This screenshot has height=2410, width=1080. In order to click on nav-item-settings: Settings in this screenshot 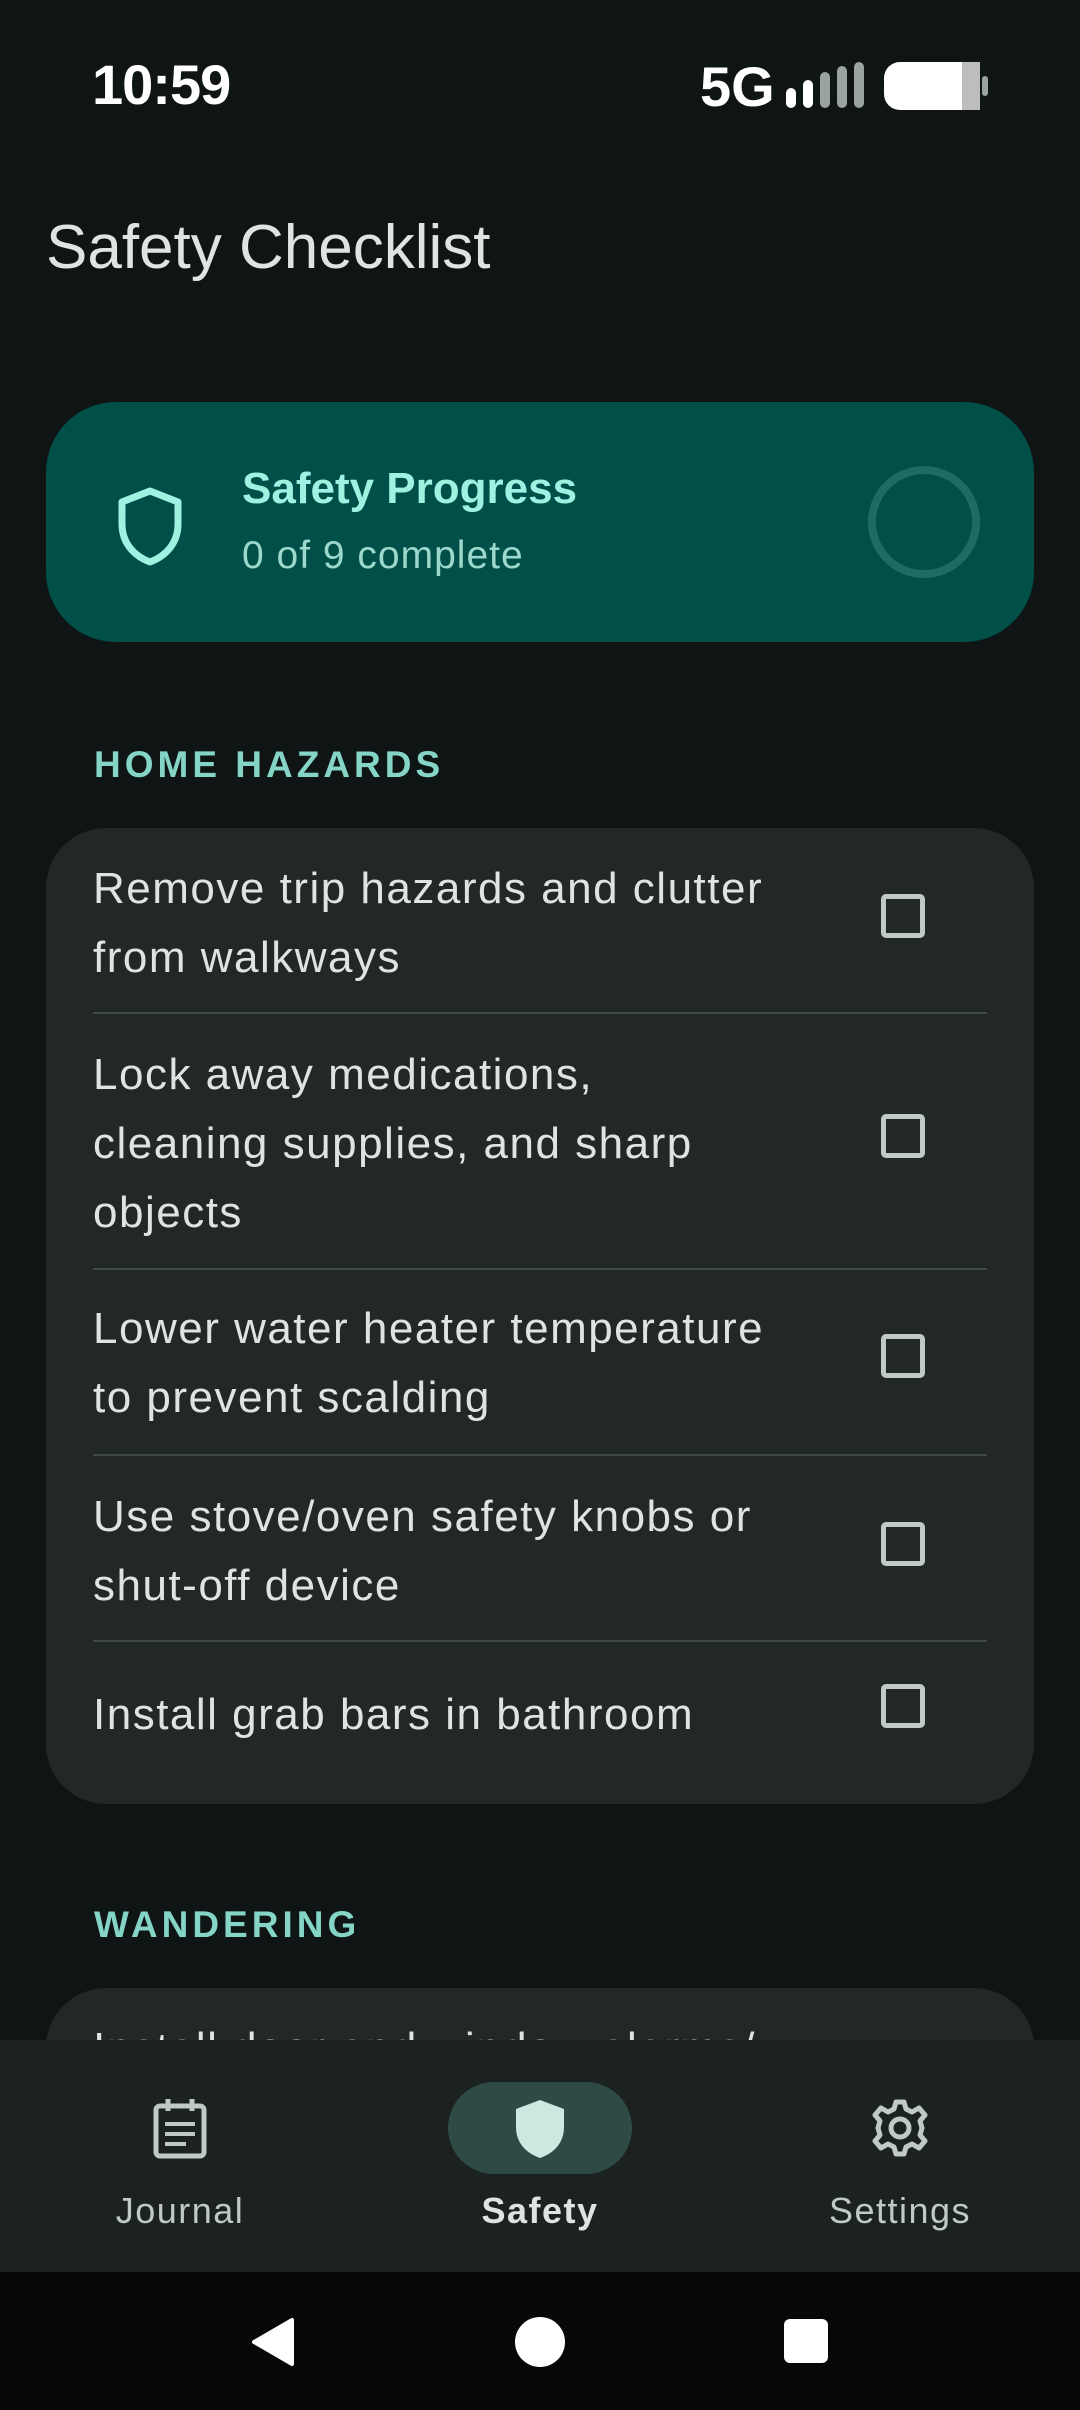, I will do `click(900, 2156)`.